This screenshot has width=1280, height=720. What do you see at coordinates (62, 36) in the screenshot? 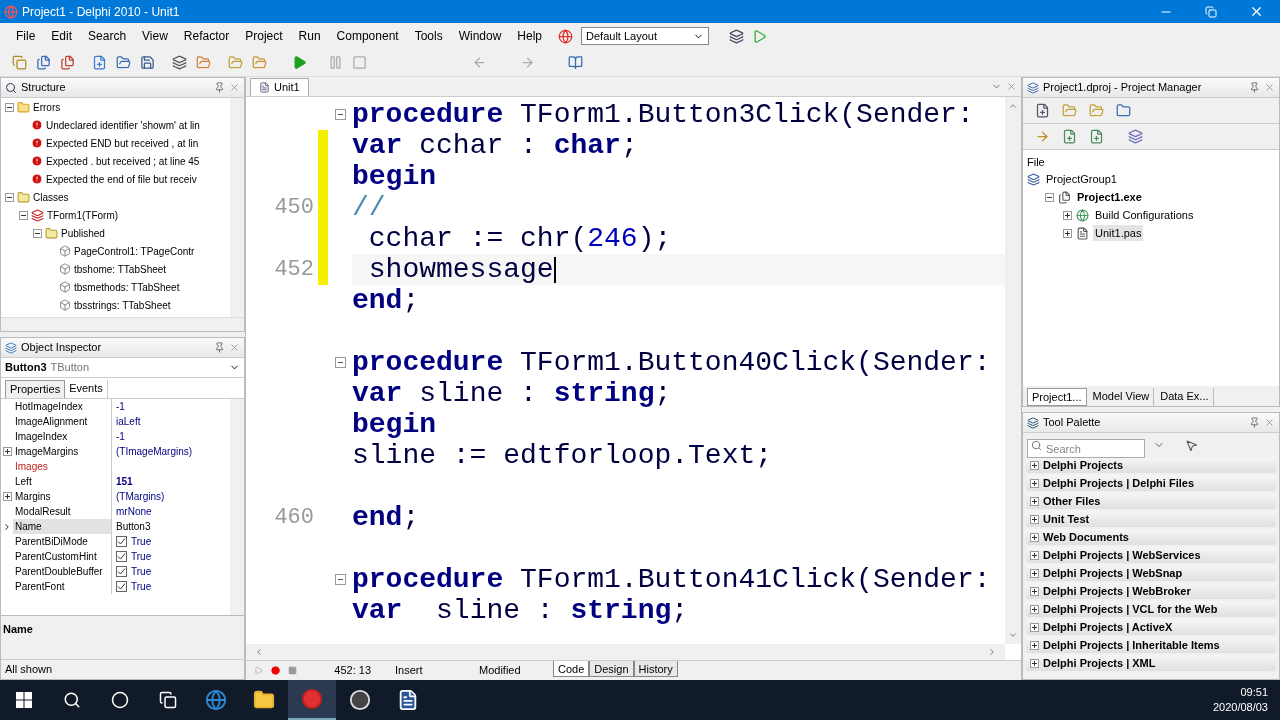
I see `menu-item: Edit` at bounding box center [62, 36].